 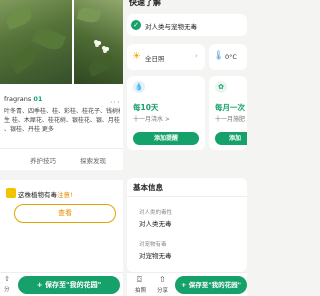 What do you see at coordinates (166, 138) in the screenshot?
I see `add-watering-reminder-button: 添加提醒` at bounding box center [166, 138].